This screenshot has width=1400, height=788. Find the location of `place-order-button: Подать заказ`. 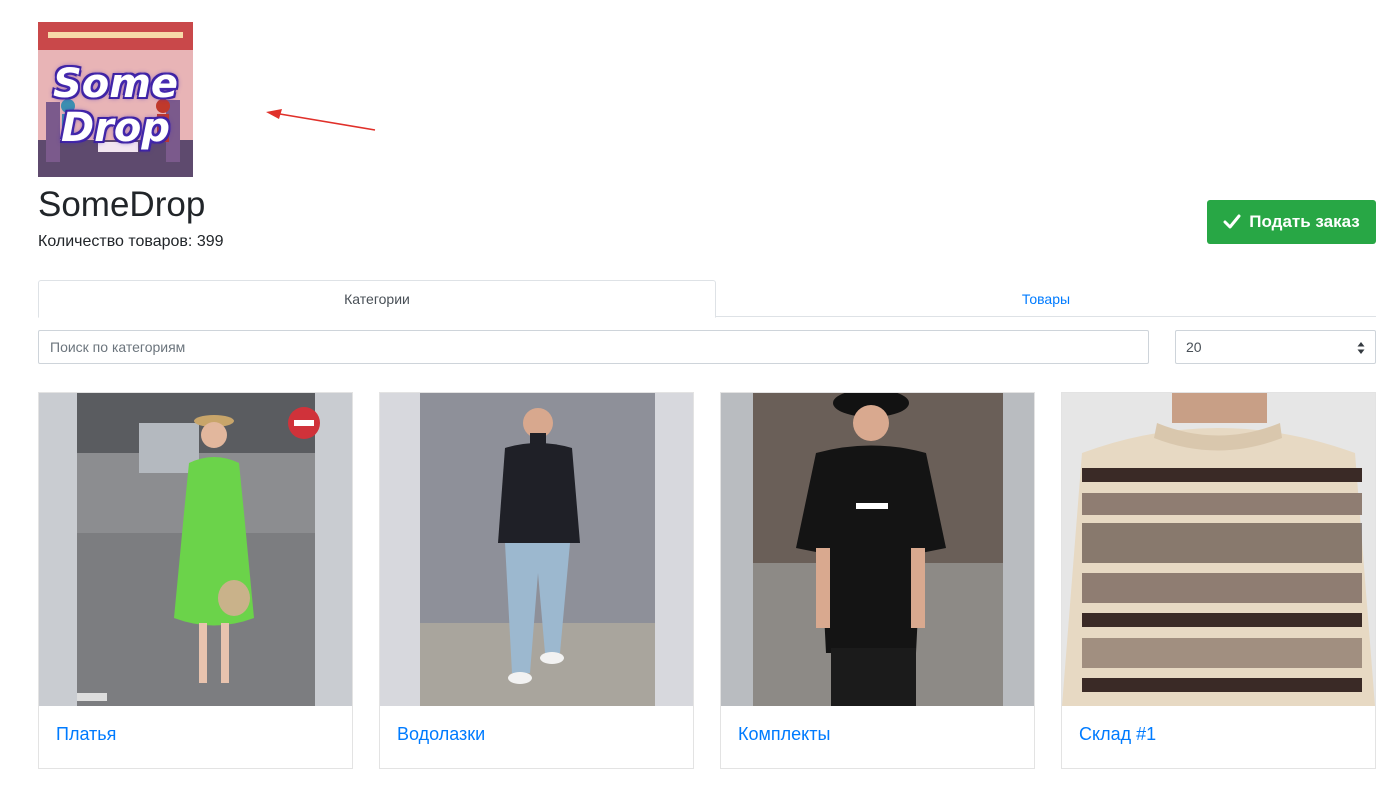

place-order-button: Подать заказ is located at coordinates (1291, 222).